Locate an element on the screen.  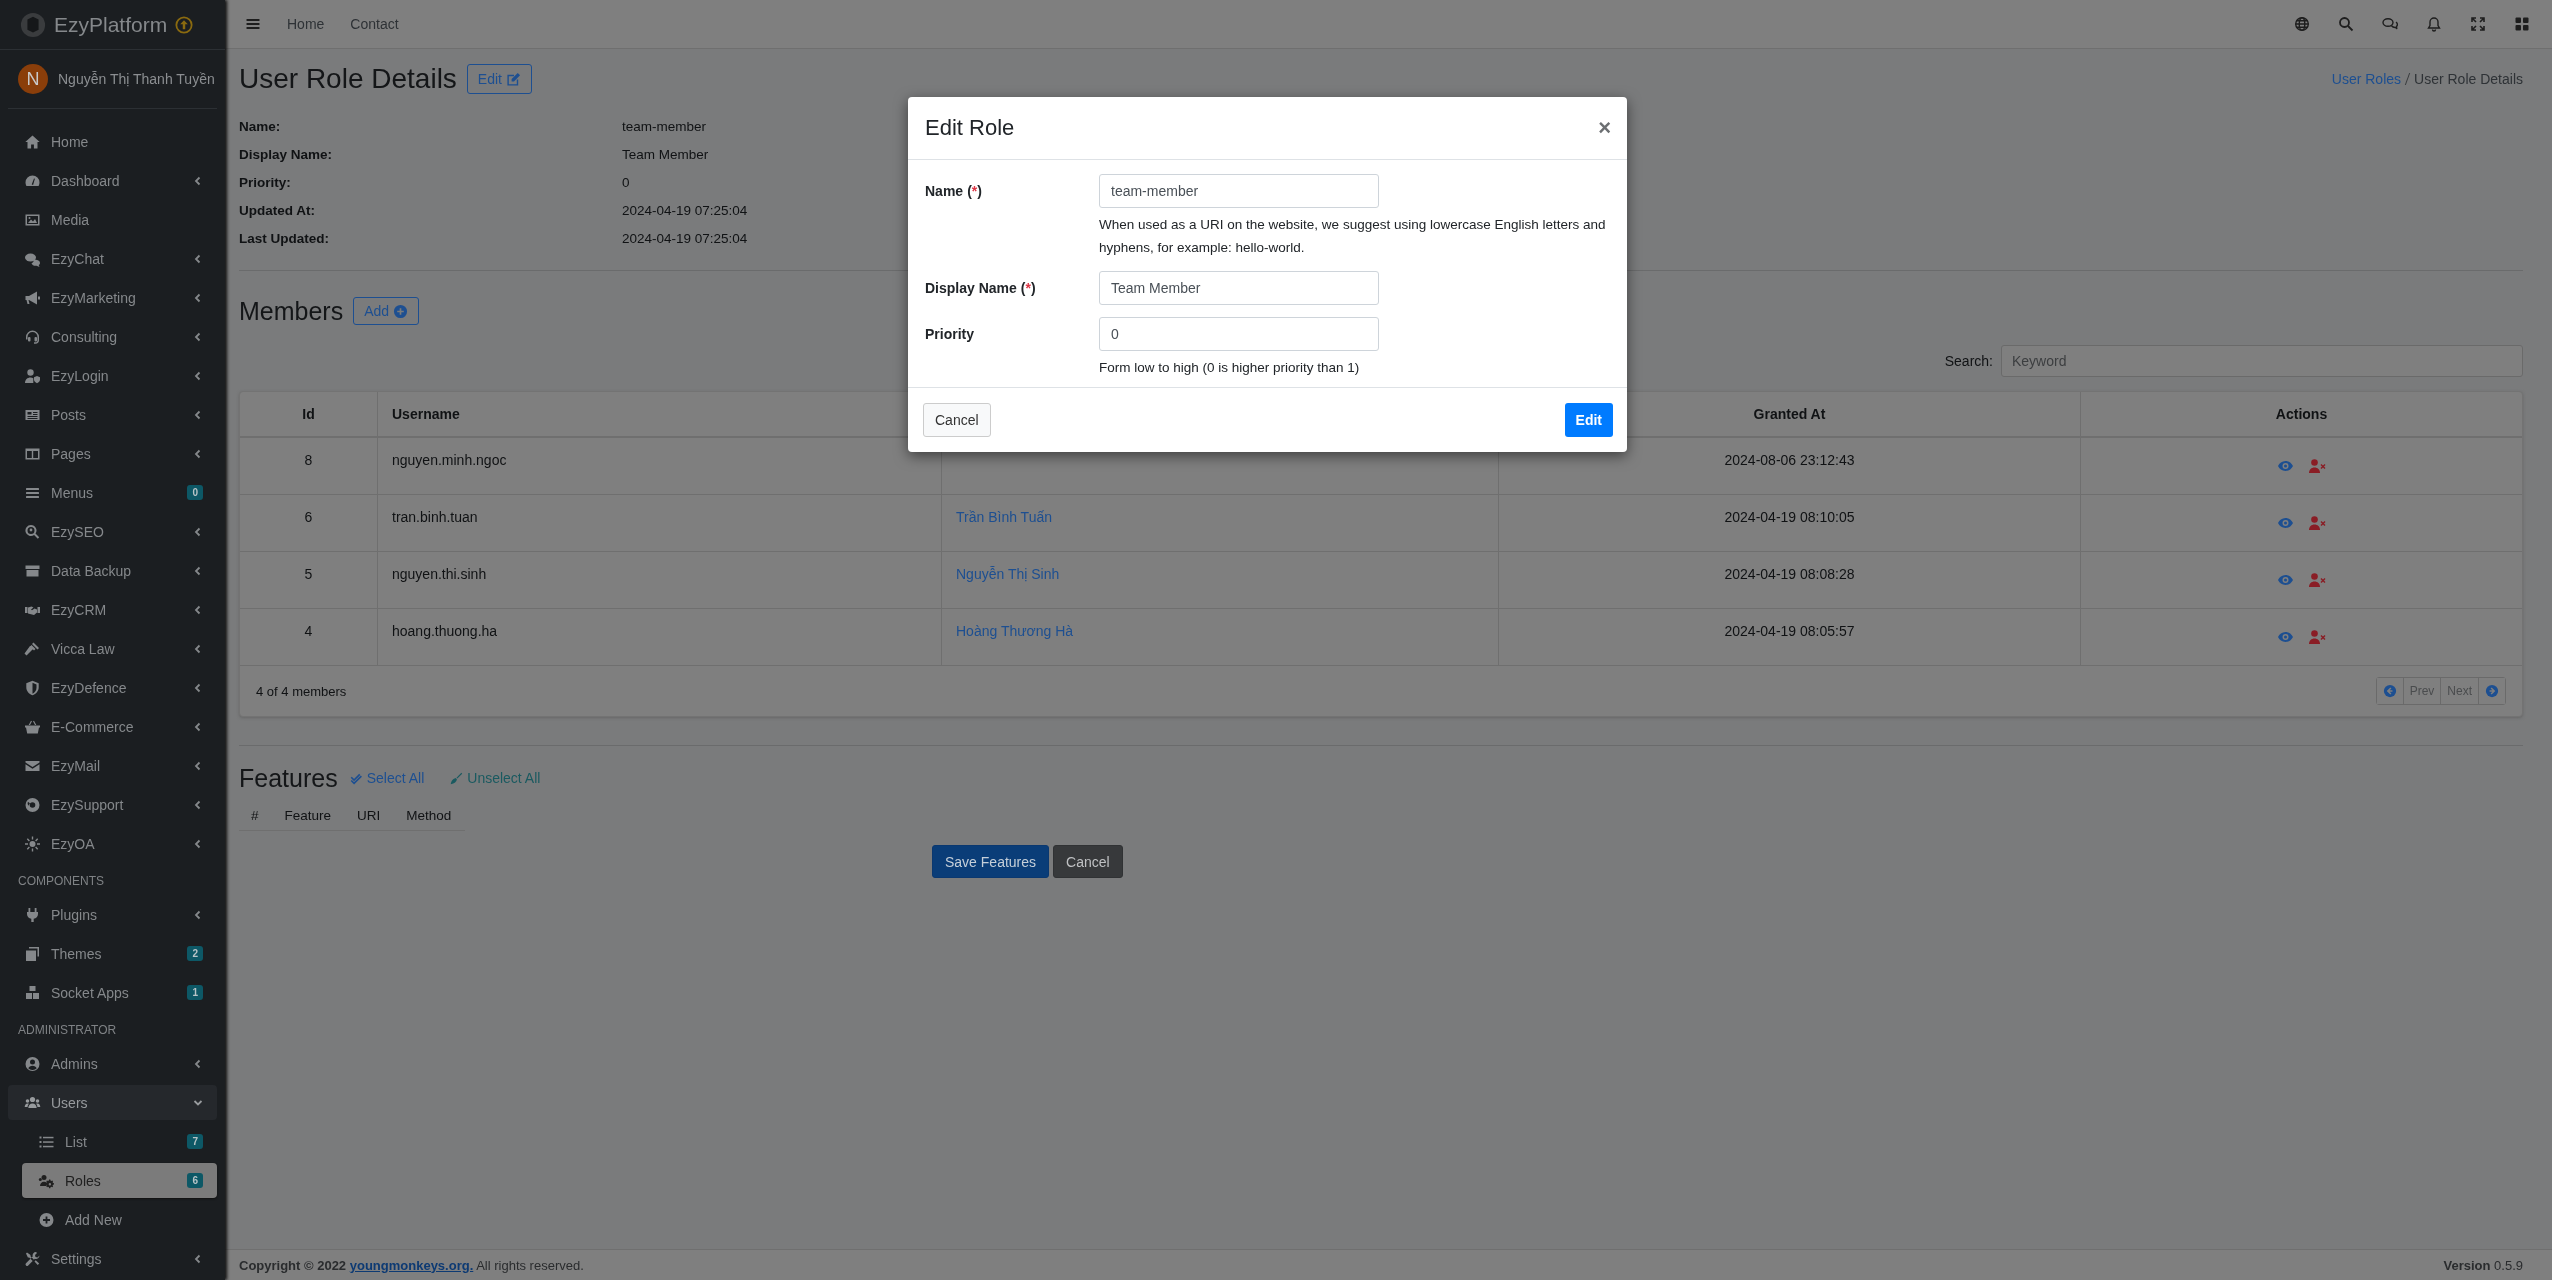
nav-item: EzyMarketing is located at coordinates (112, 297).